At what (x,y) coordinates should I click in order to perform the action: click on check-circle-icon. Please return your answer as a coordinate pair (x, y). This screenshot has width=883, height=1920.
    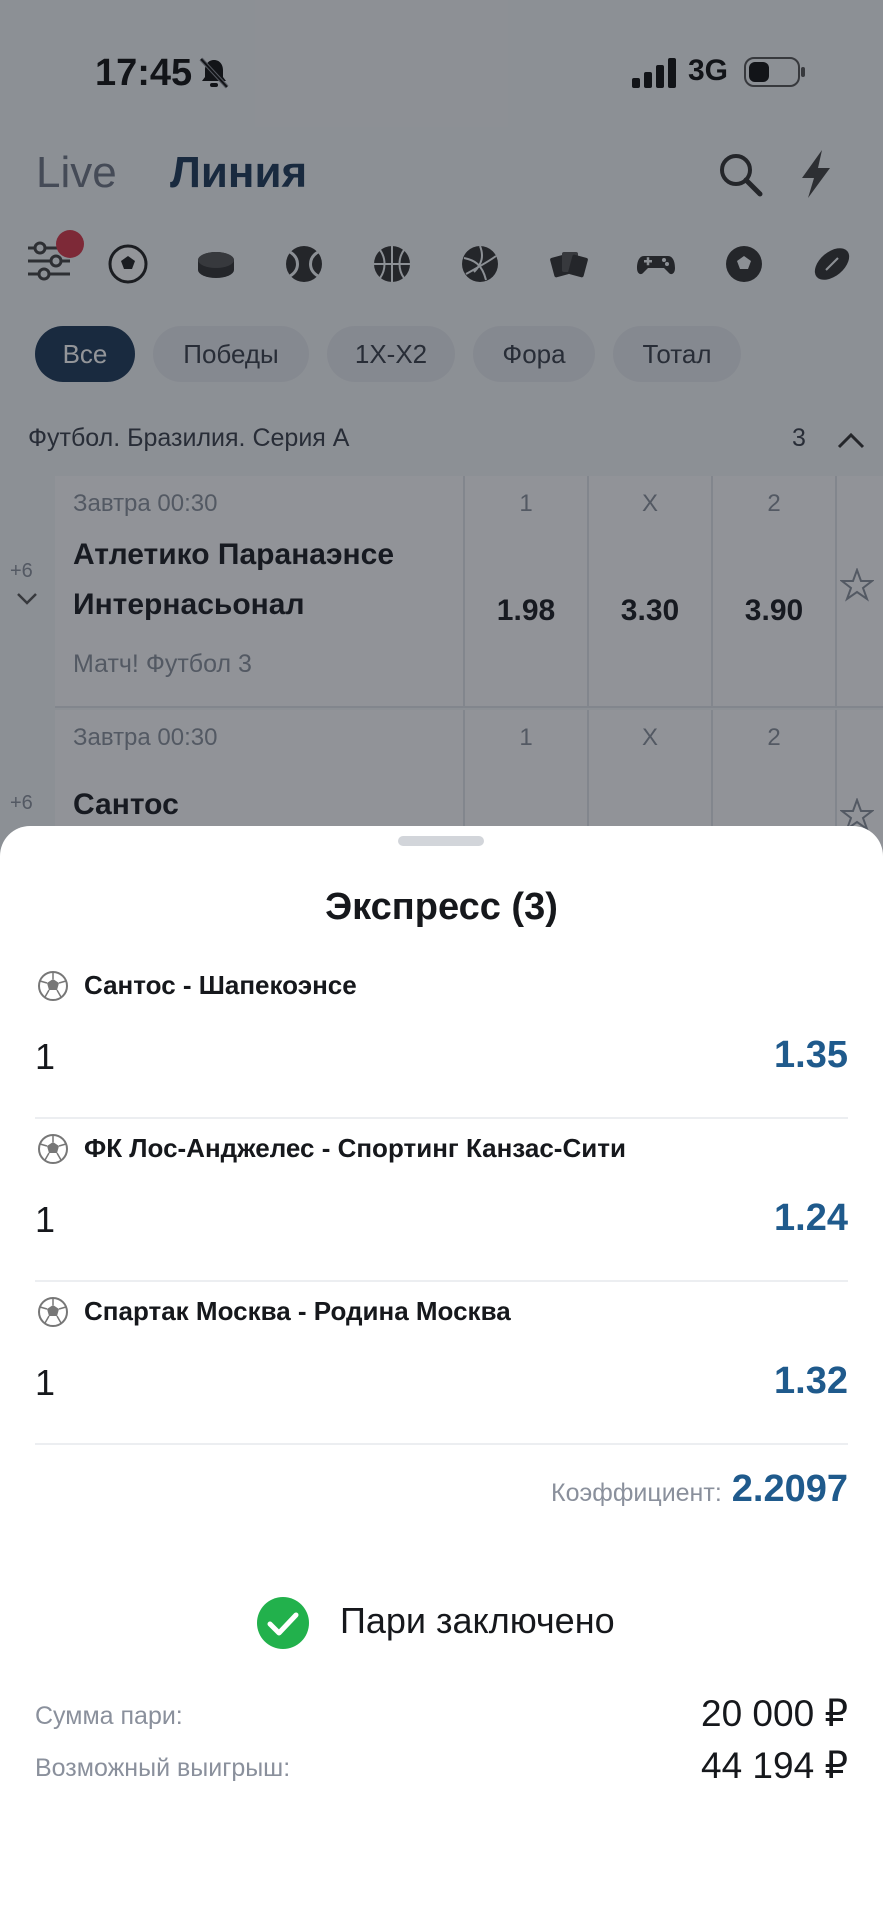
    Looking at the image, I should click on (283, 1623).